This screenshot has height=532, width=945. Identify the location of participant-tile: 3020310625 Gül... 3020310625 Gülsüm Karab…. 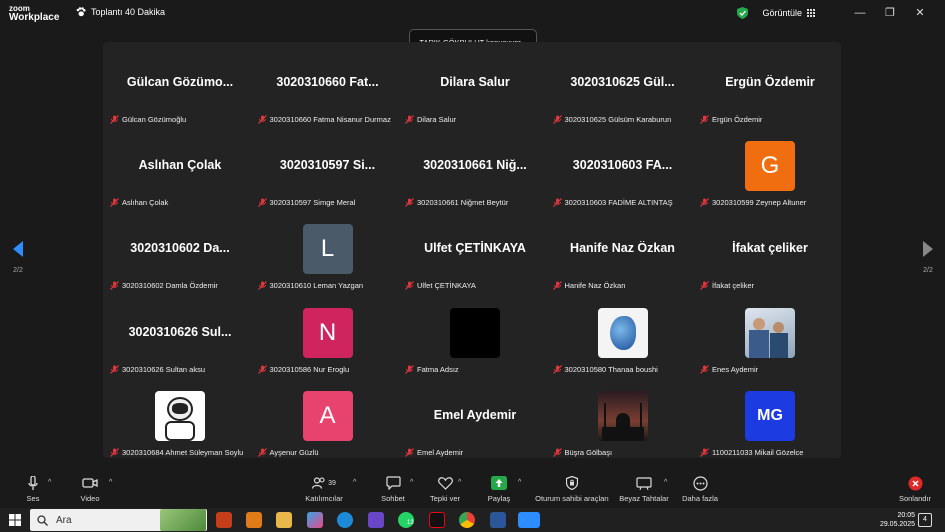
(623, 82).